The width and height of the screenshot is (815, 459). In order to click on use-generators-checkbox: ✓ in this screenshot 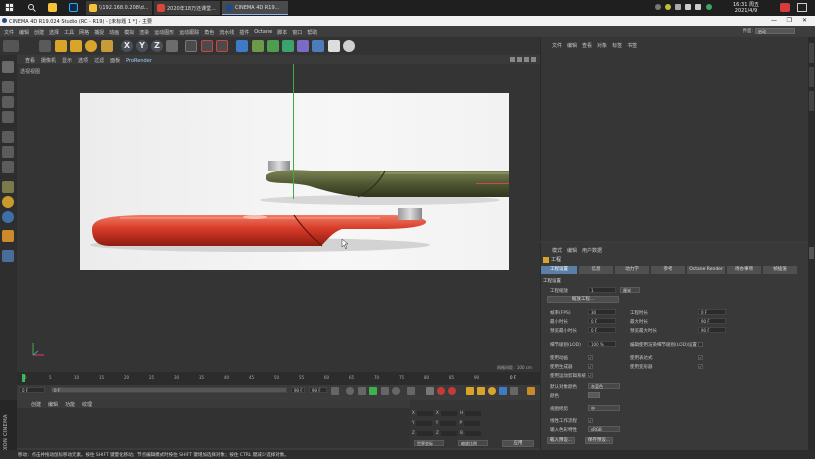, I will do `click(590, 366)`.